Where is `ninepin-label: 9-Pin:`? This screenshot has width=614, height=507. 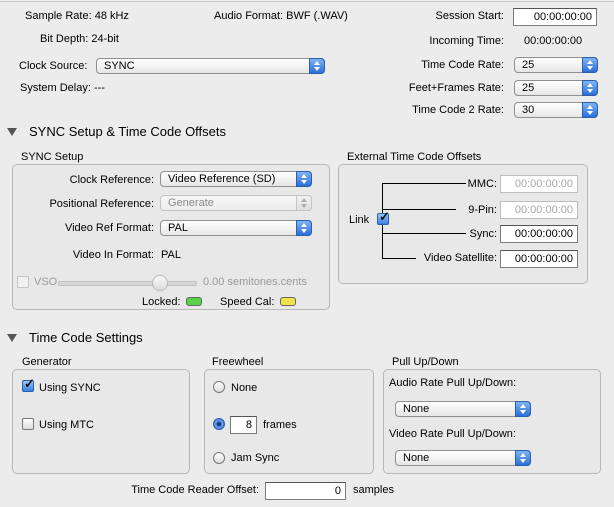 ninepin-label: 9-Pin: is located at coordinates (482, 210).